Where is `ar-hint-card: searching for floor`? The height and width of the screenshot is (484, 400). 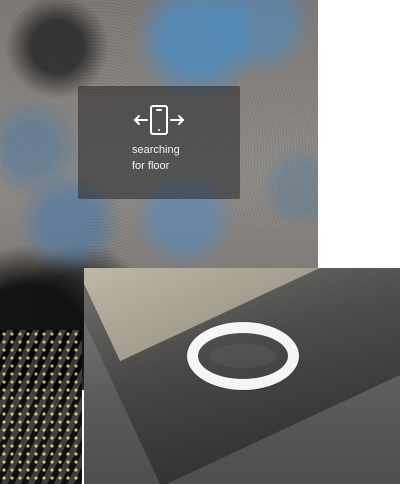
ar-hint-card: searching for floor is located at coordinates (159, 142).